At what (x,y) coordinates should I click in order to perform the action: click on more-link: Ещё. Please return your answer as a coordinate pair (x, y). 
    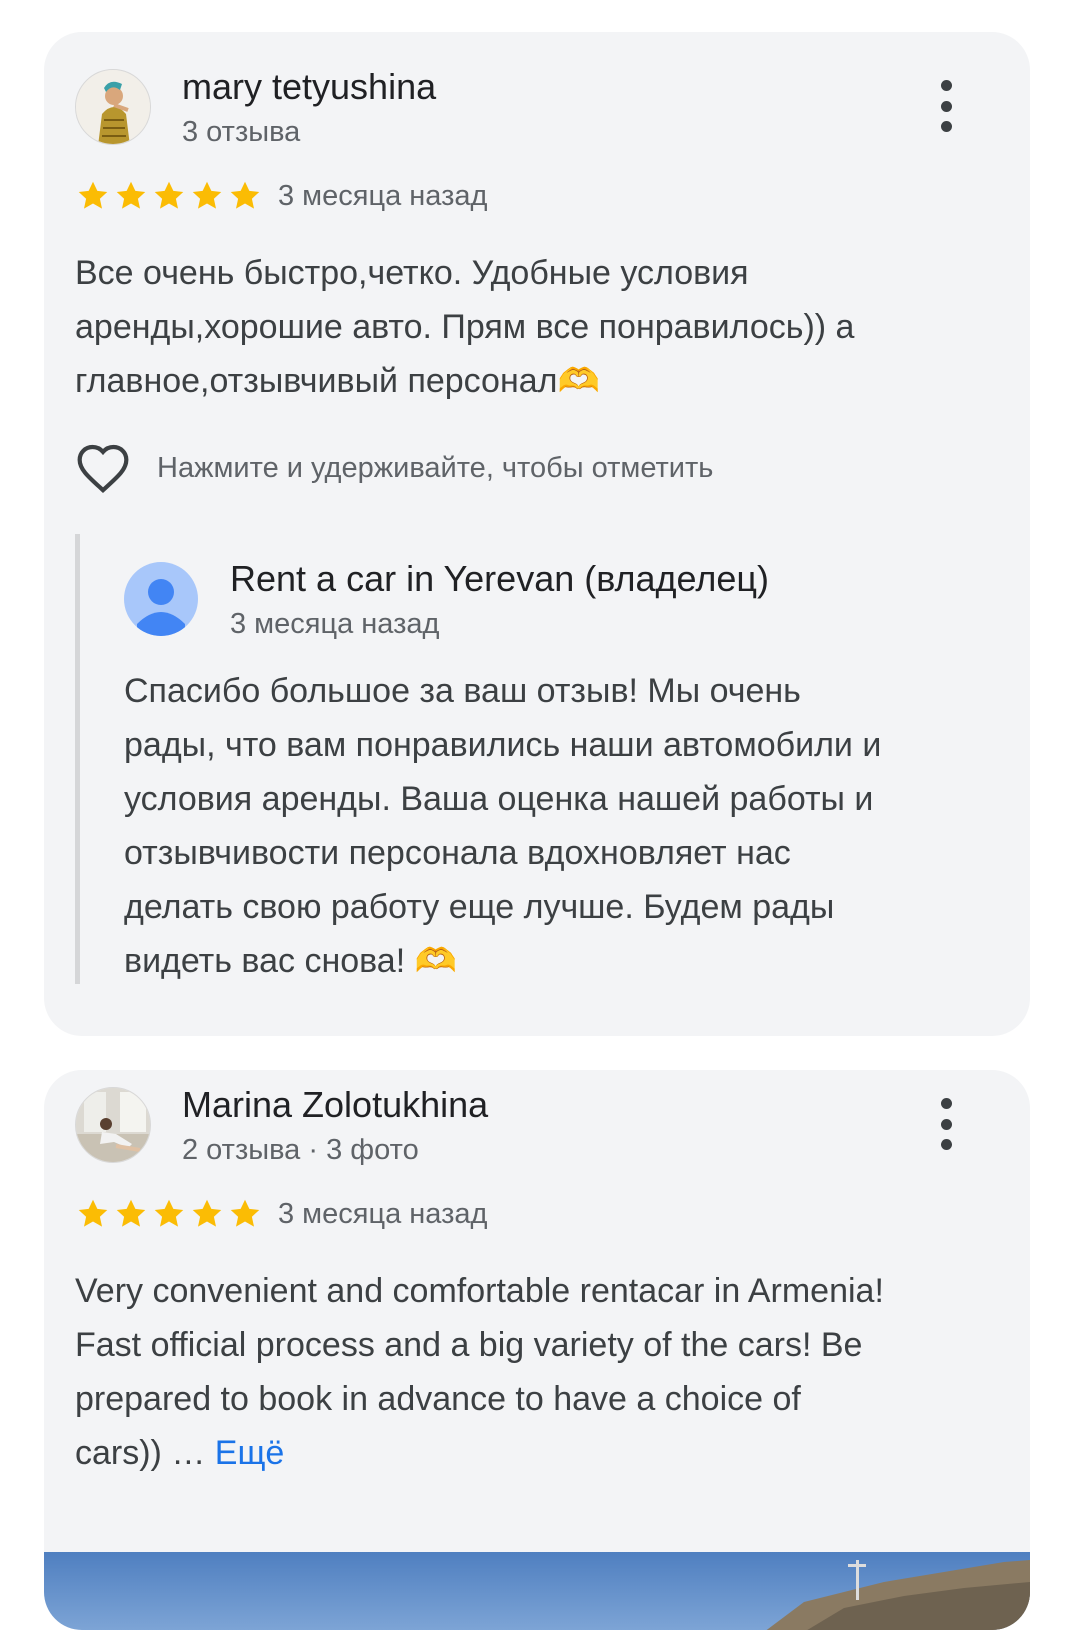
    Looking at the image, I should click on (250, 1453).